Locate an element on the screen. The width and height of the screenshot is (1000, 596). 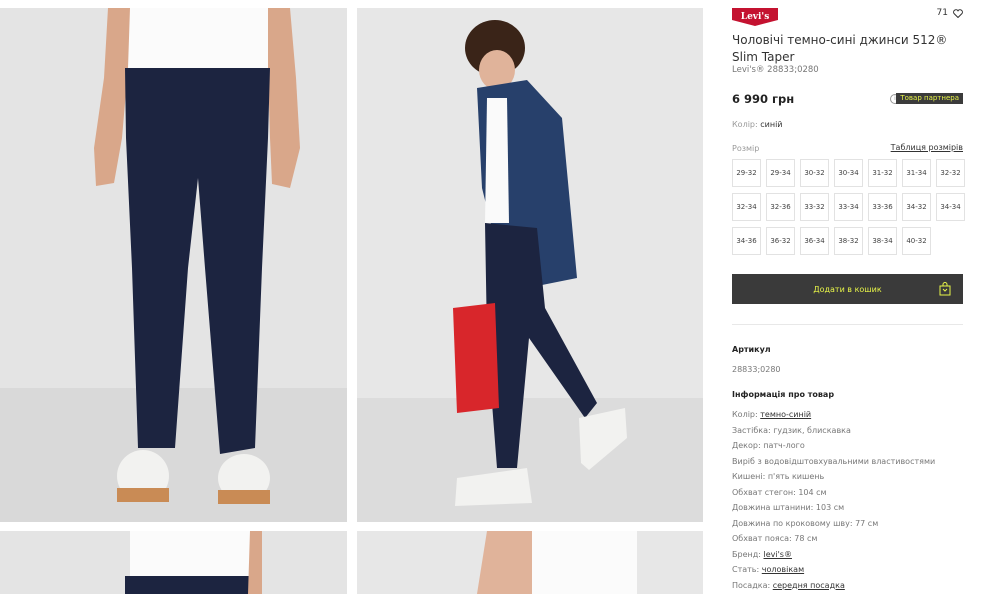
attribute-row: Довжина штанини: 103 см is located at coordinates (847, 511).